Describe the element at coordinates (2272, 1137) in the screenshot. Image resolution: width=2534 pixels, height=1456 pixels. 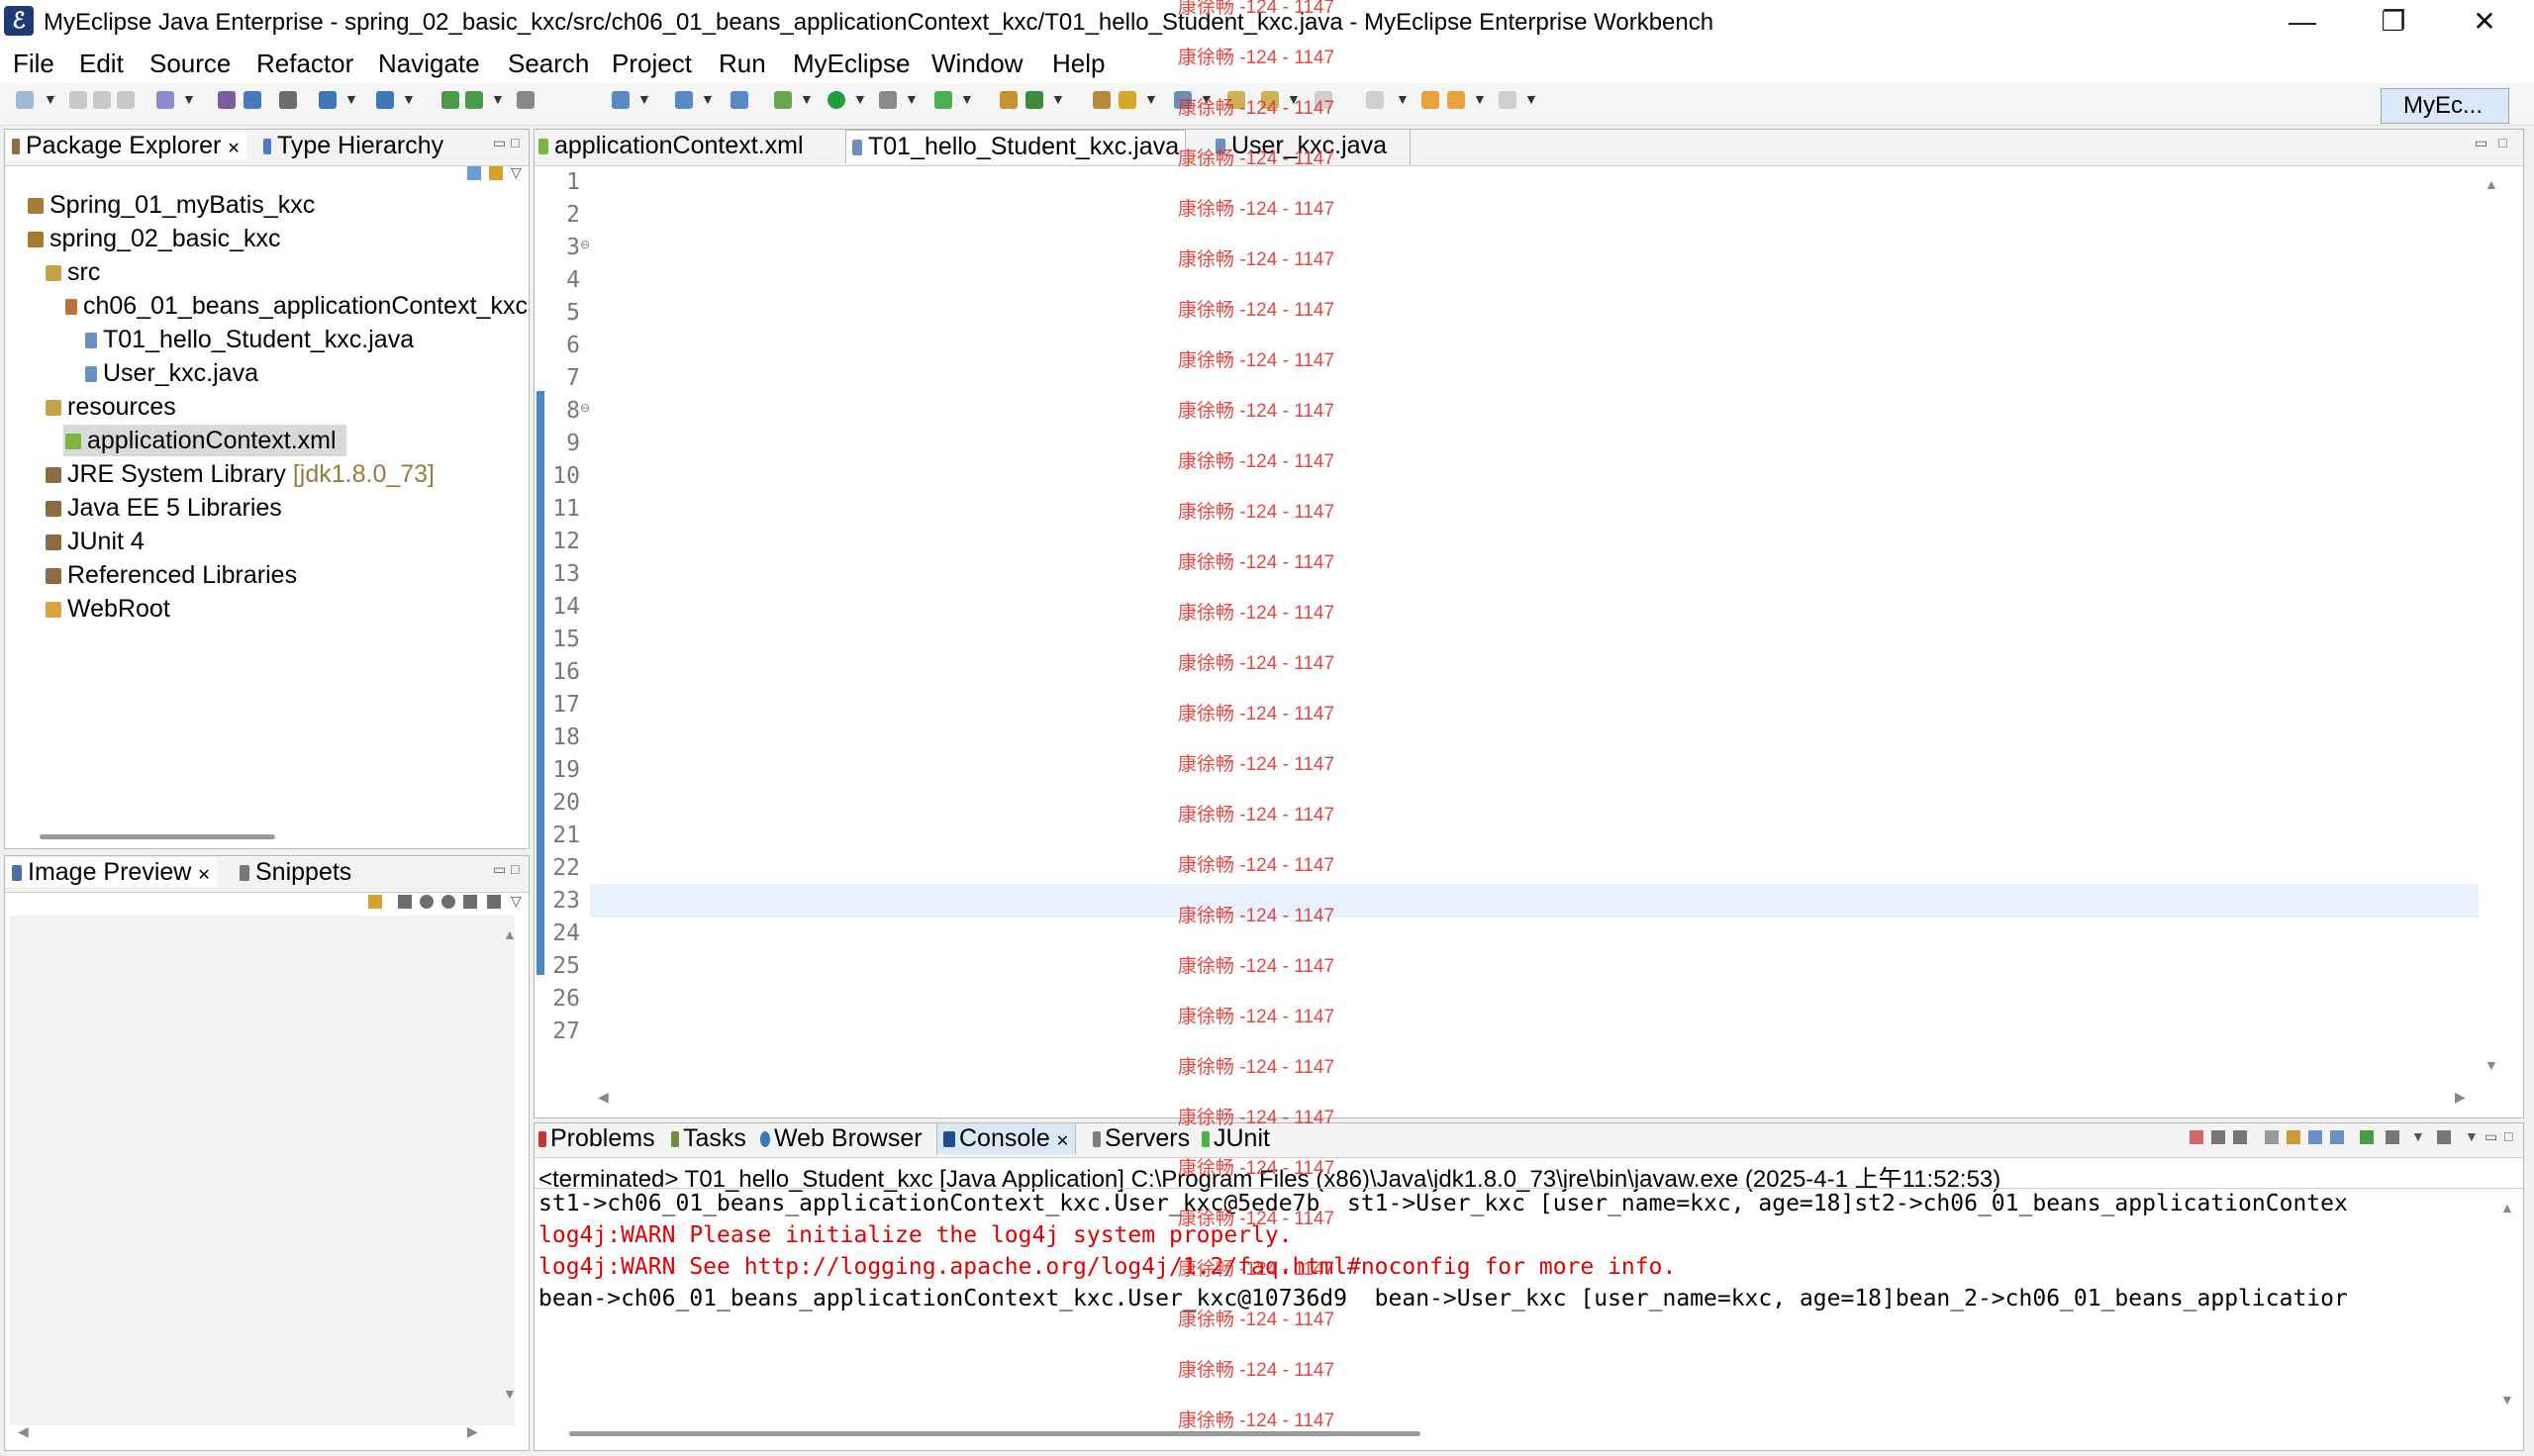
I see `clear-console-icon` at that location.